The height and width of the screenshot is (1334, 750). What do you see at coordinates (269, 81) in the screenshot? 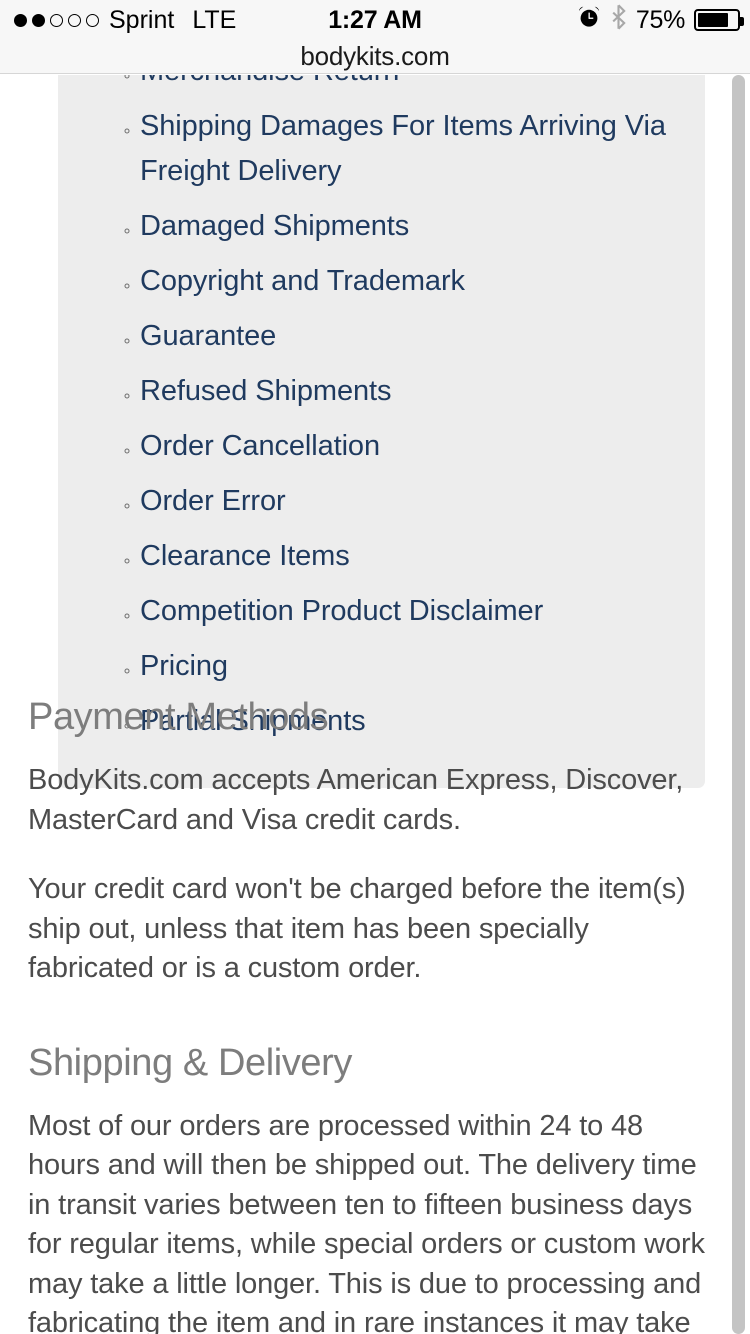
I see `toc-link: Merchandise Return` at bounding box center [269, 81].